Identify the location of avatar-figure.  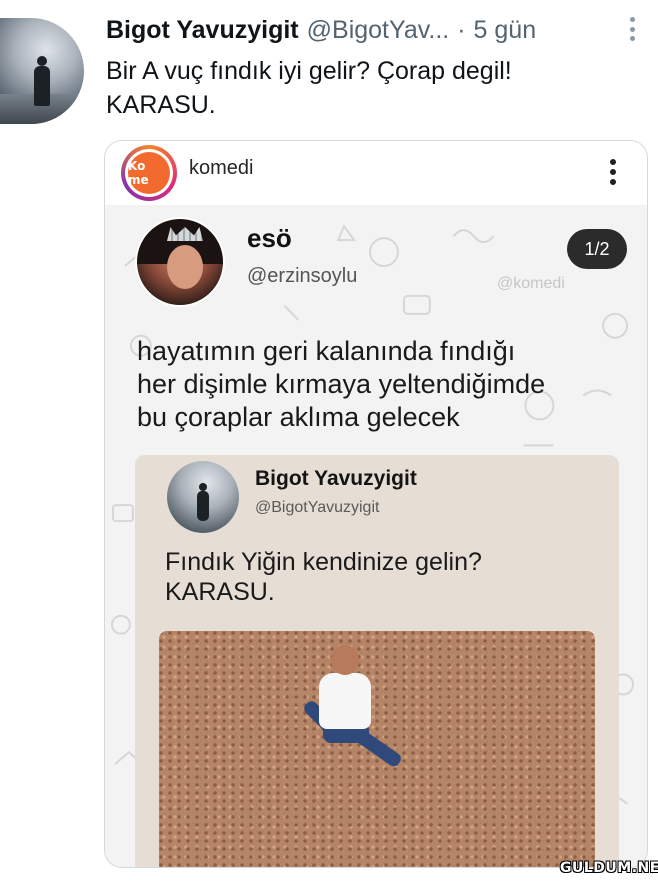
(42, 81).